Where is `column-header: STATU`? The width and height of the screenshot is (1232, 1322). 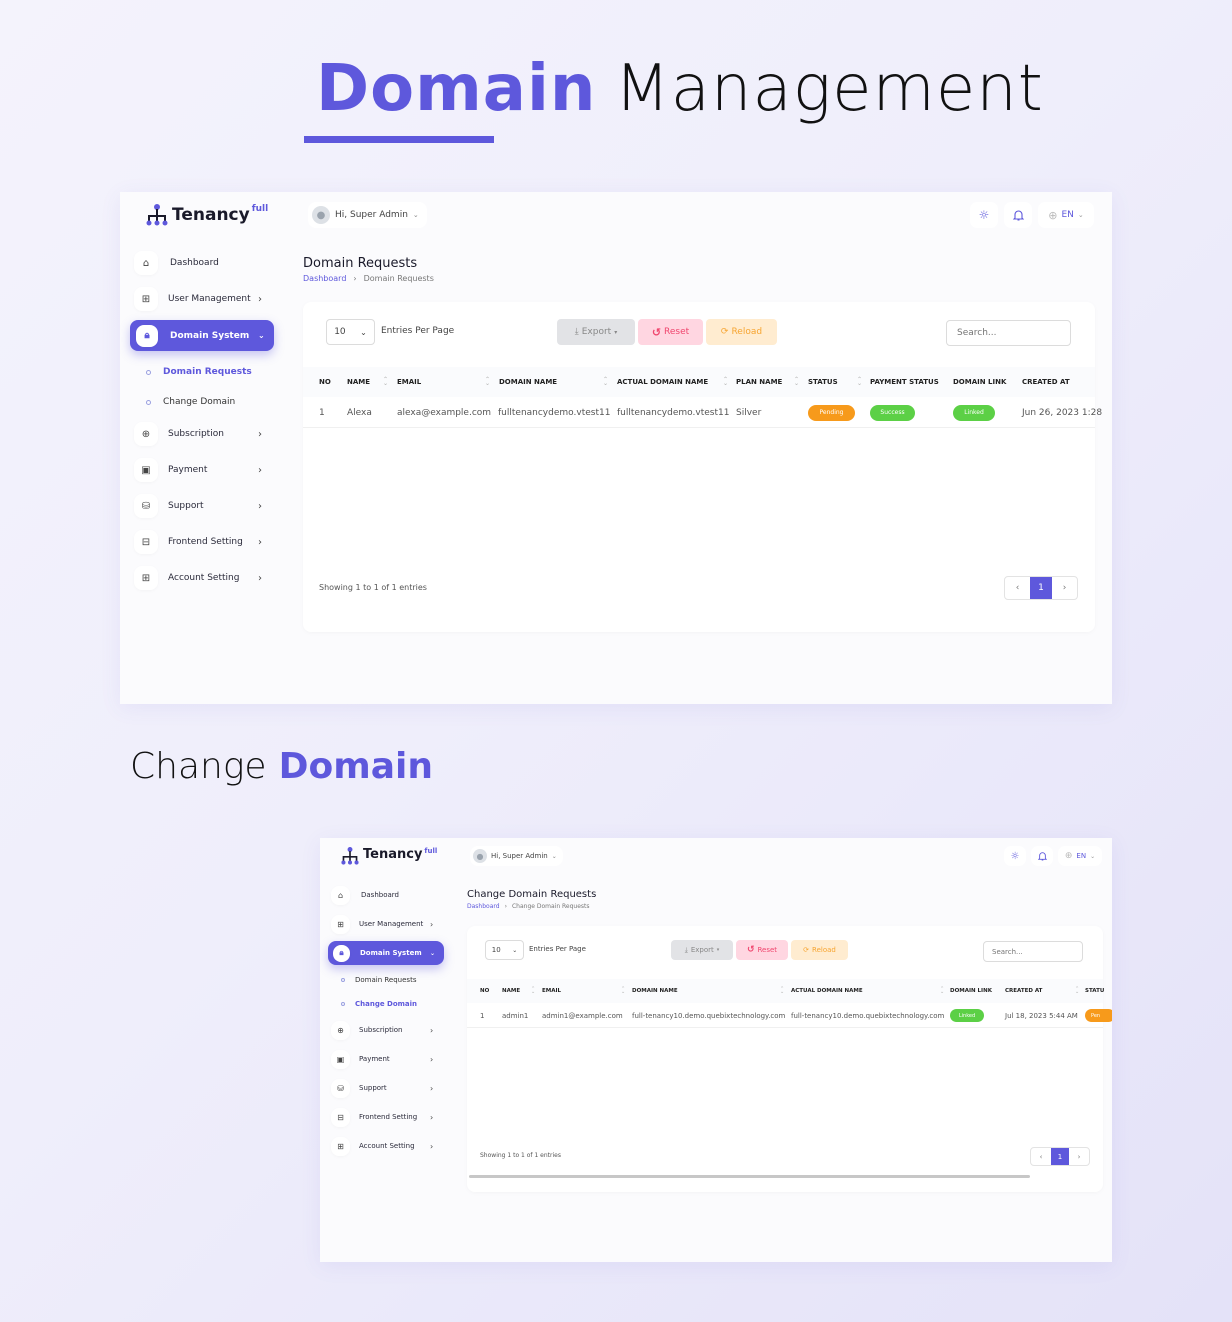
column-header: STATU is located at coordinates (1094, 991).